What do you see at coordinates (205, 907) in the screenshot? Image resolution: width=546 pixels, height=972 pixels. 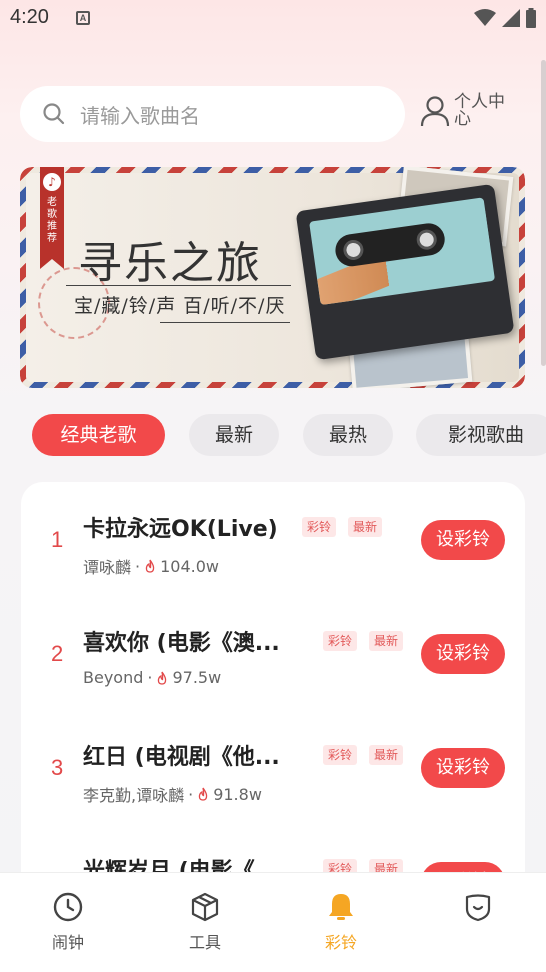 I see `box-icon` at bounding box center [205, 907].